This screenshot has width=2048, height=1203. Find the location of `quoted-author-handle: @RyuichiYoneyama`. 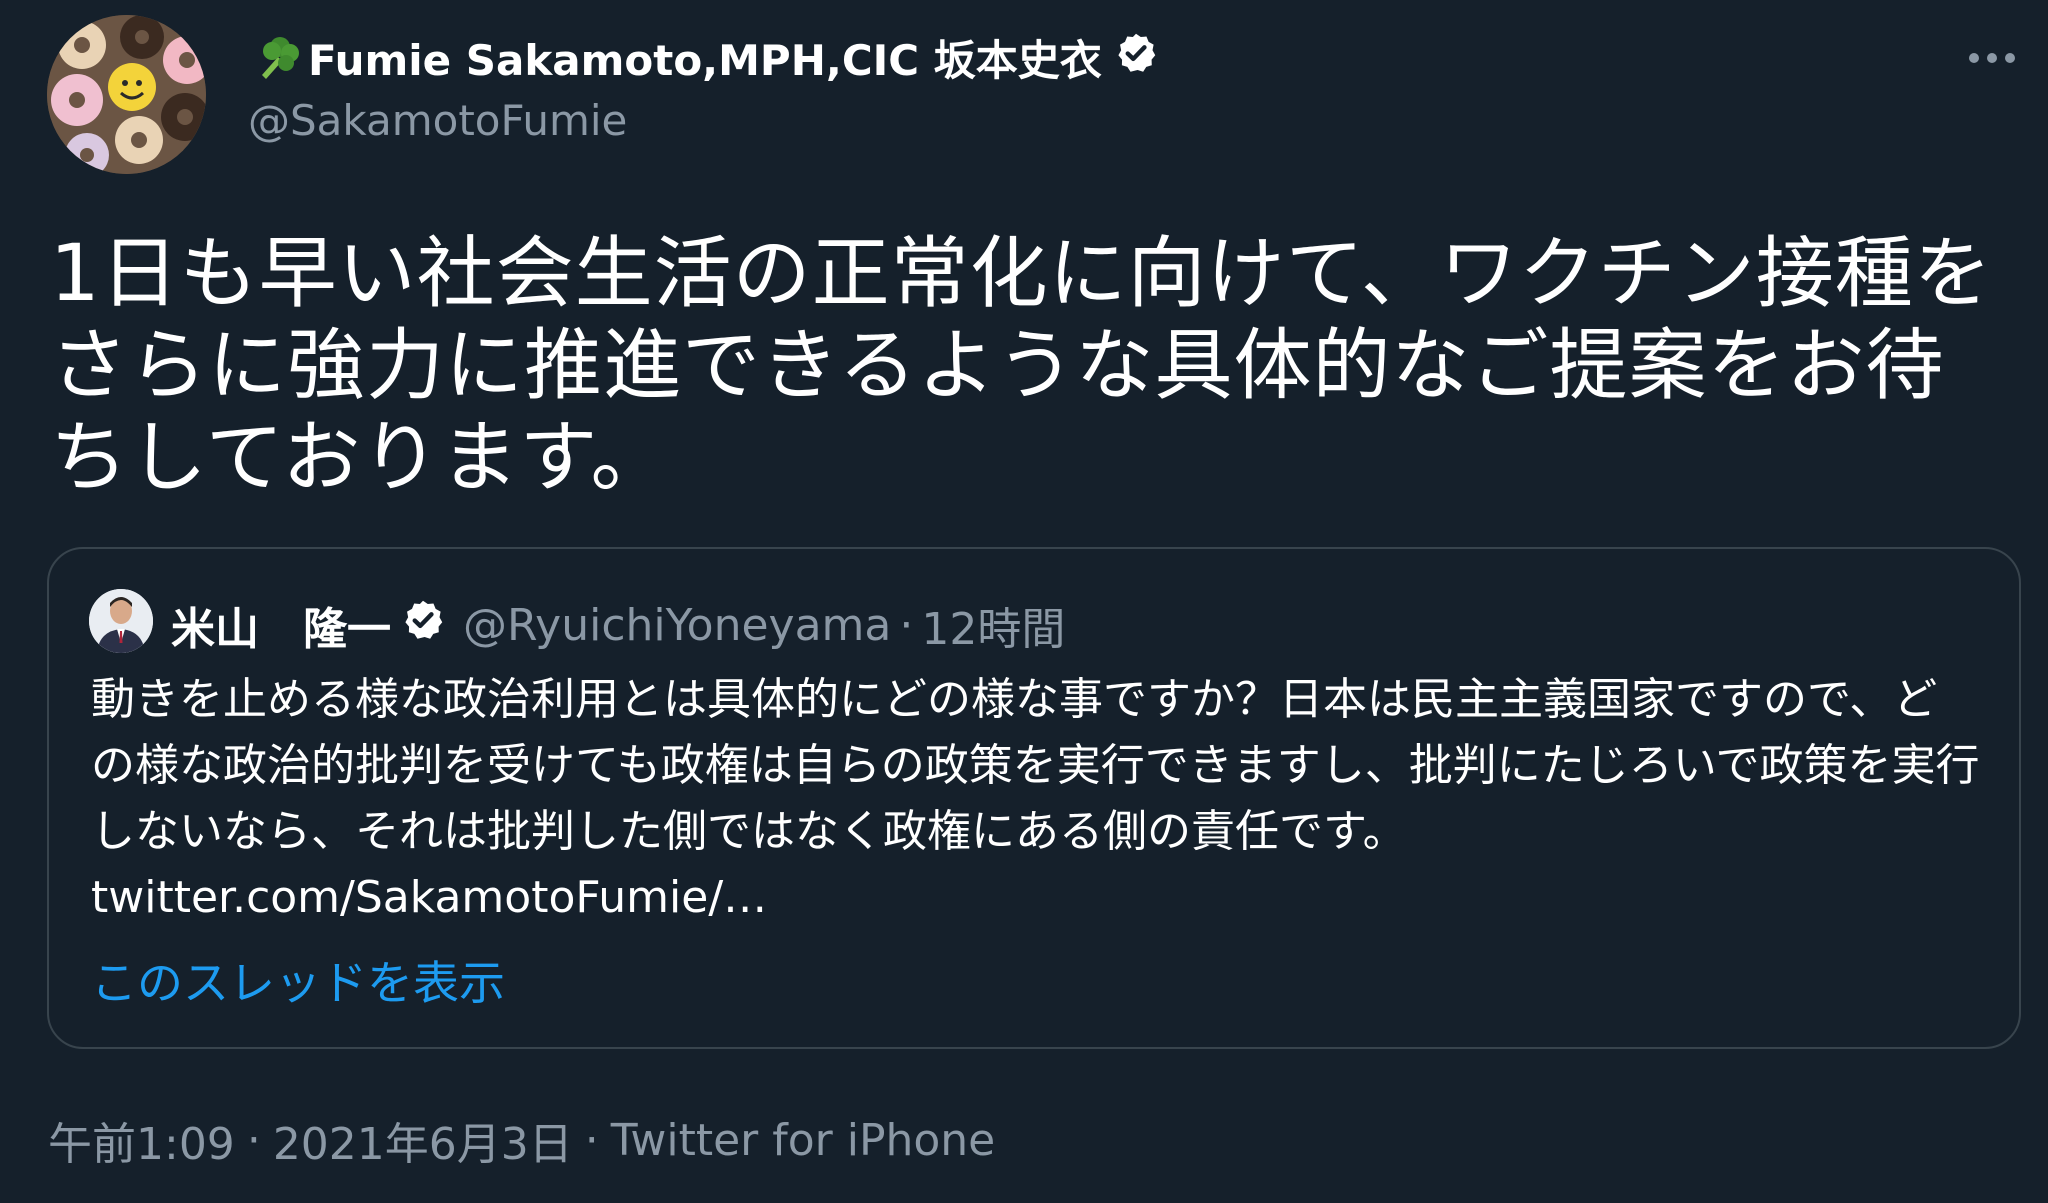

quoted-author-handle: @RyuichiYoneyama is located at coordinates (677, 625).